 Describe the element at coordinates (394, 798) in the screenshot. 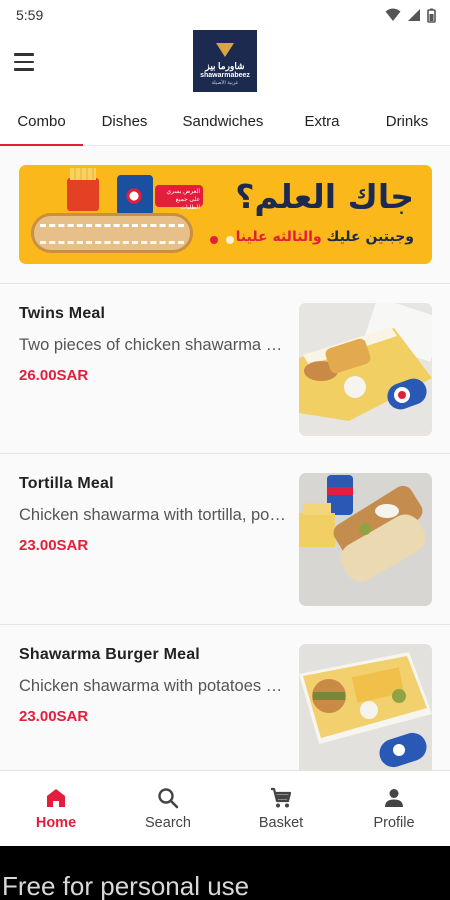

I see `person-icon` at that location.